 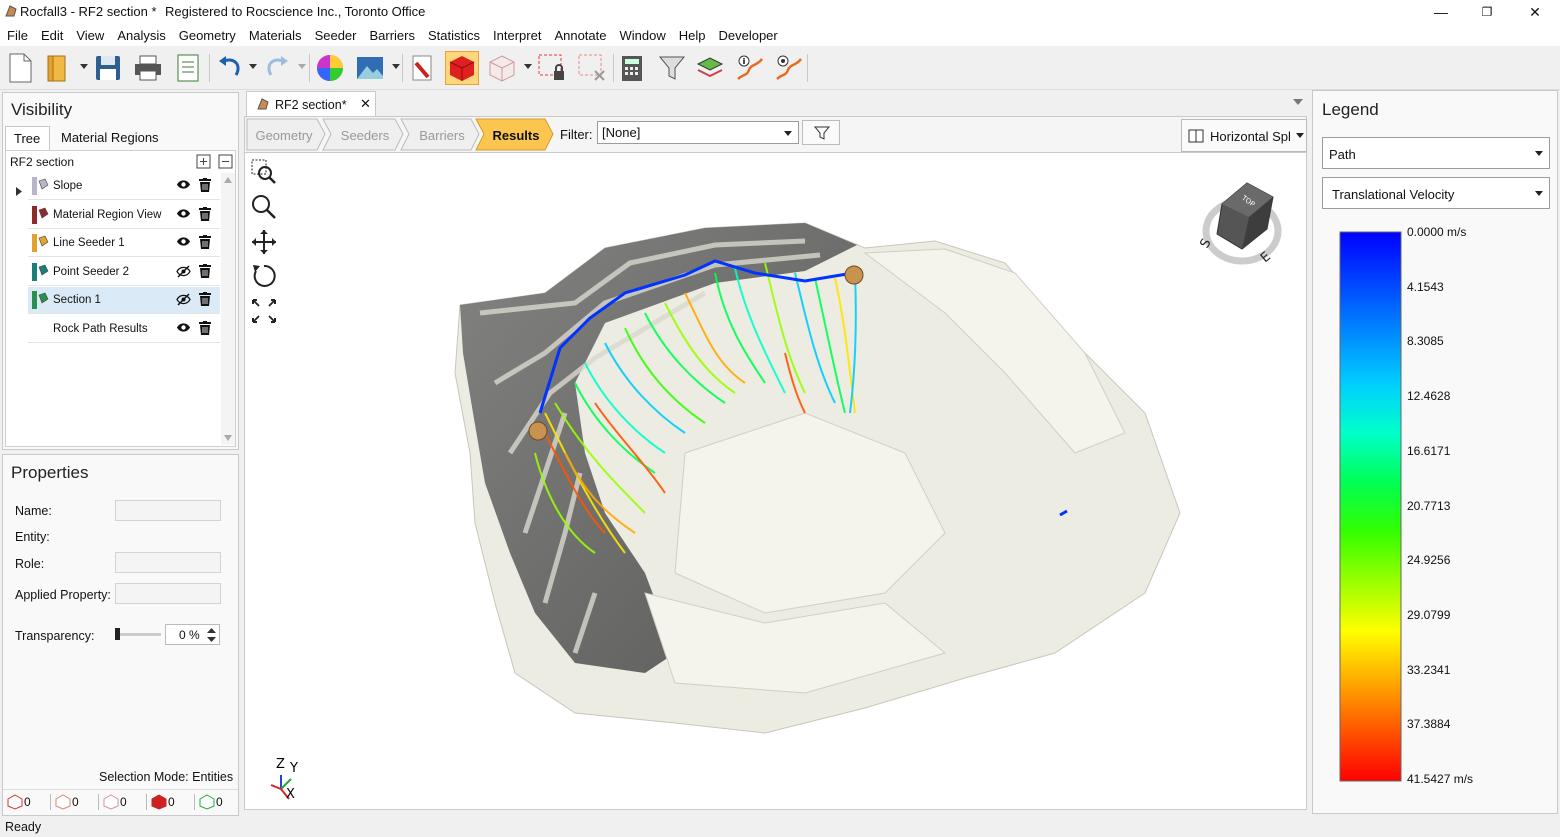 I want to click on tab-tree: Tree, so click(x=27, y=138).